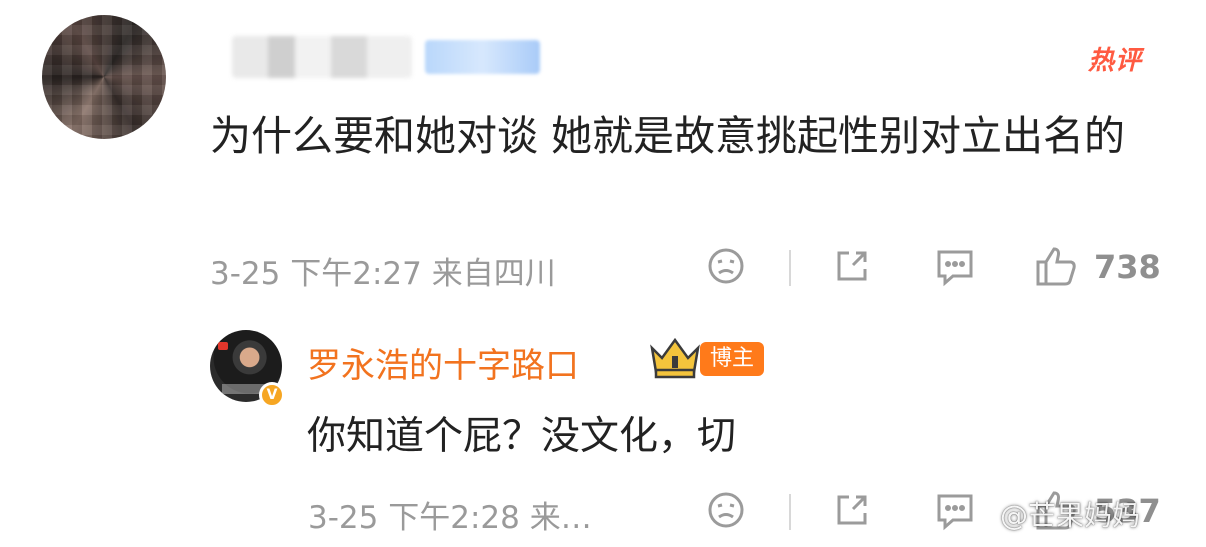  I want to click on commenter-avatar, so click(104, 77).